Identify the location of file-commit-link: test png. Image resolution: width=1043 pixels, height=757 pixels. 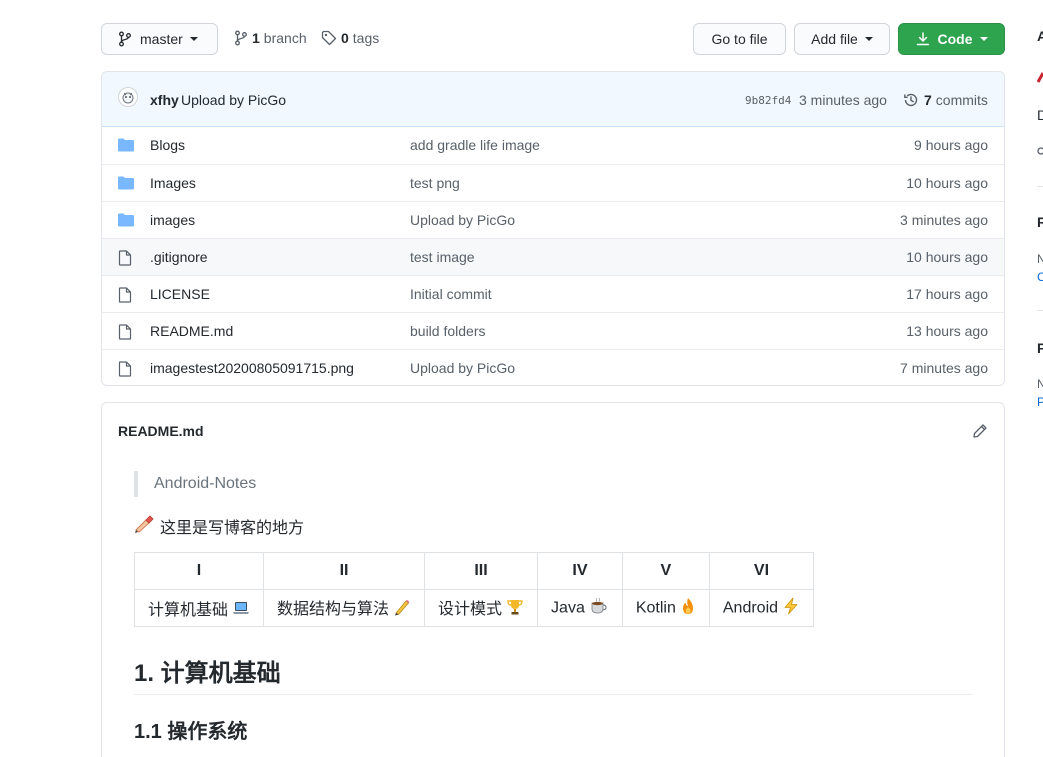
(435, 183).